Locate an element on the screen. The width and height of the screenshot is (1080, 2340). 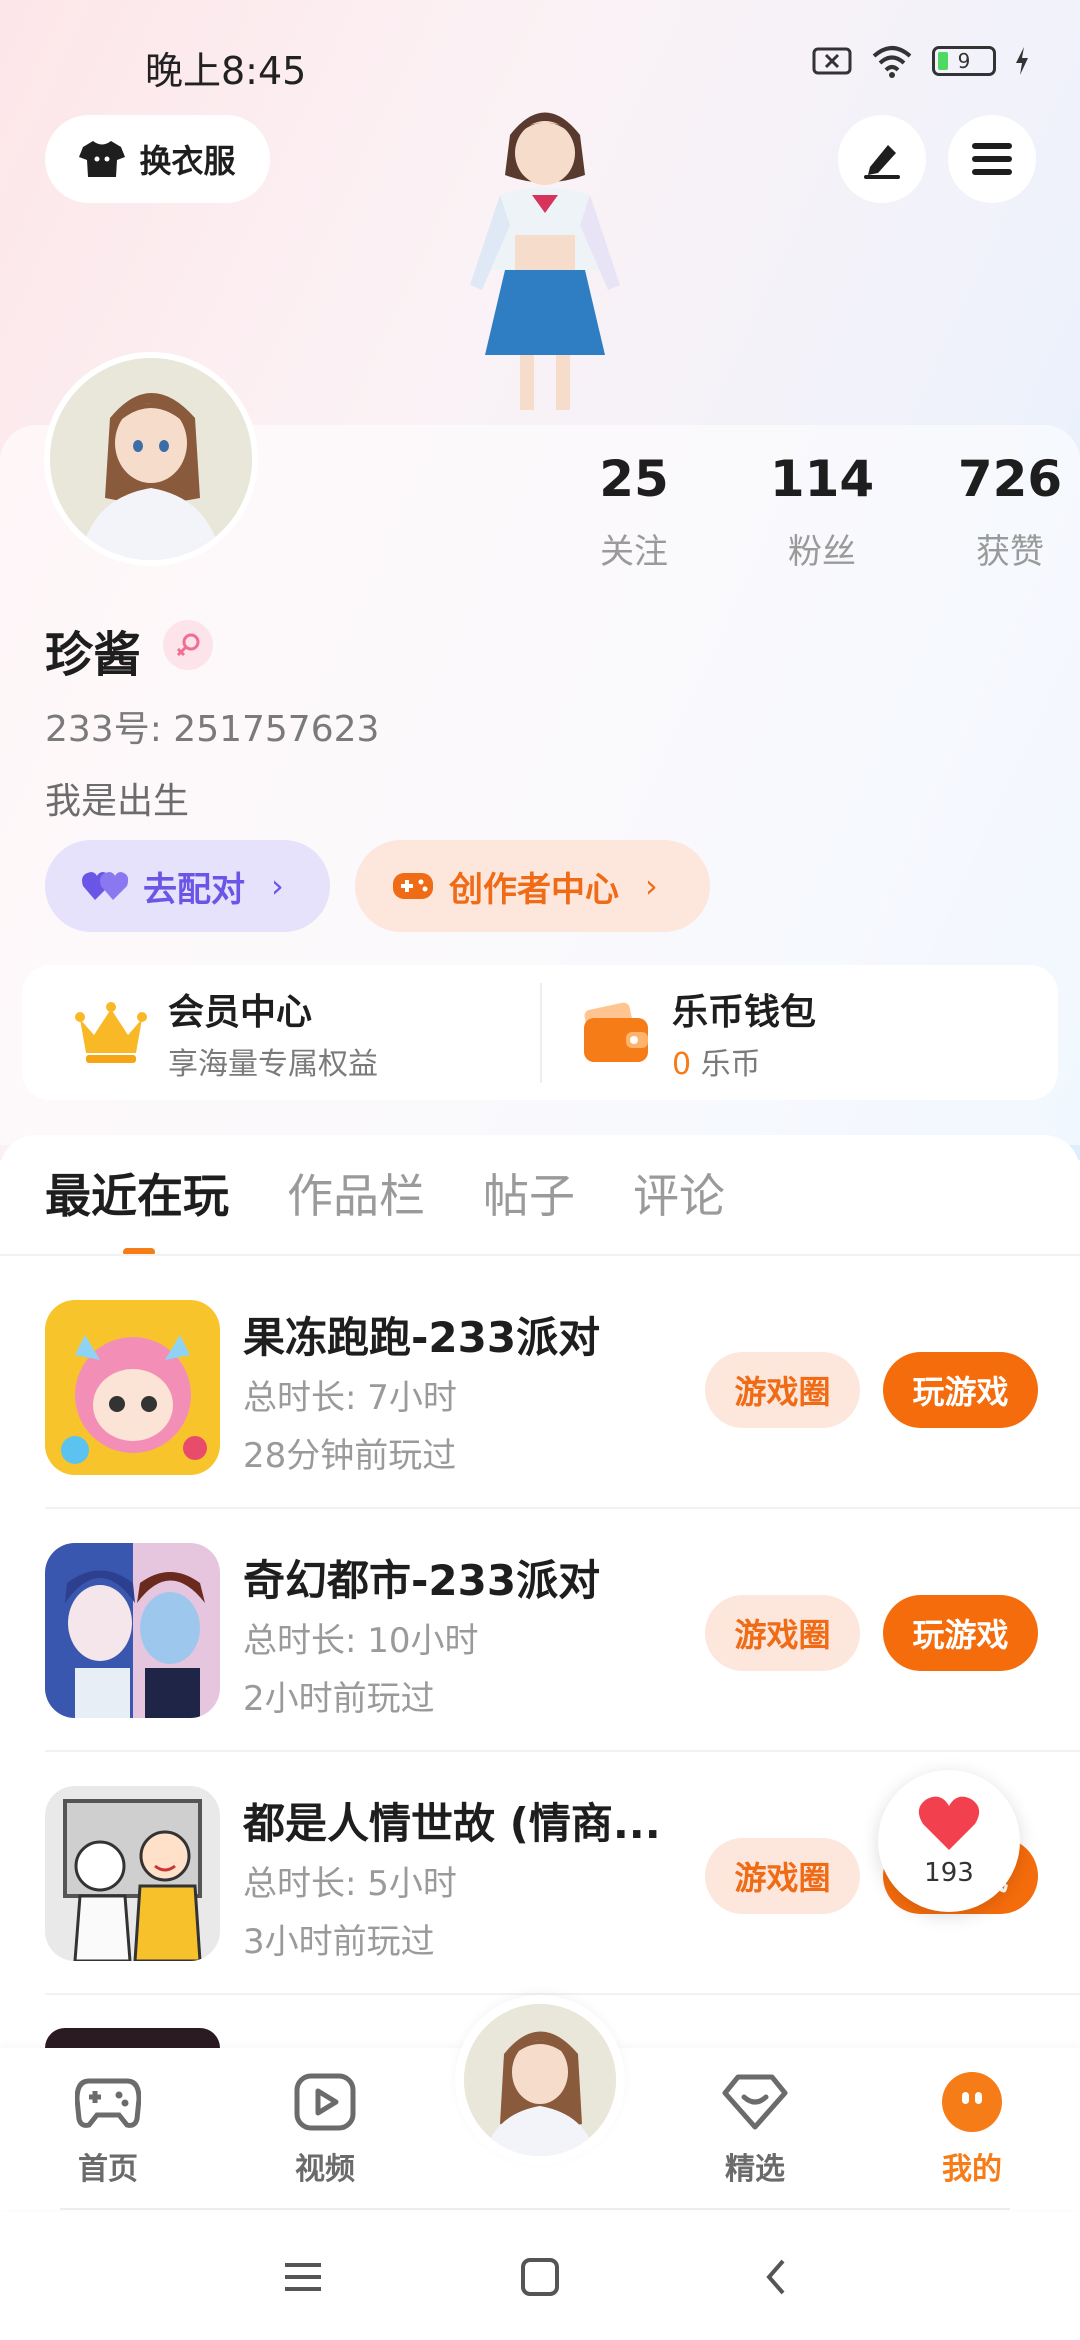
profile-avatar is located at coordinates (151, 459).